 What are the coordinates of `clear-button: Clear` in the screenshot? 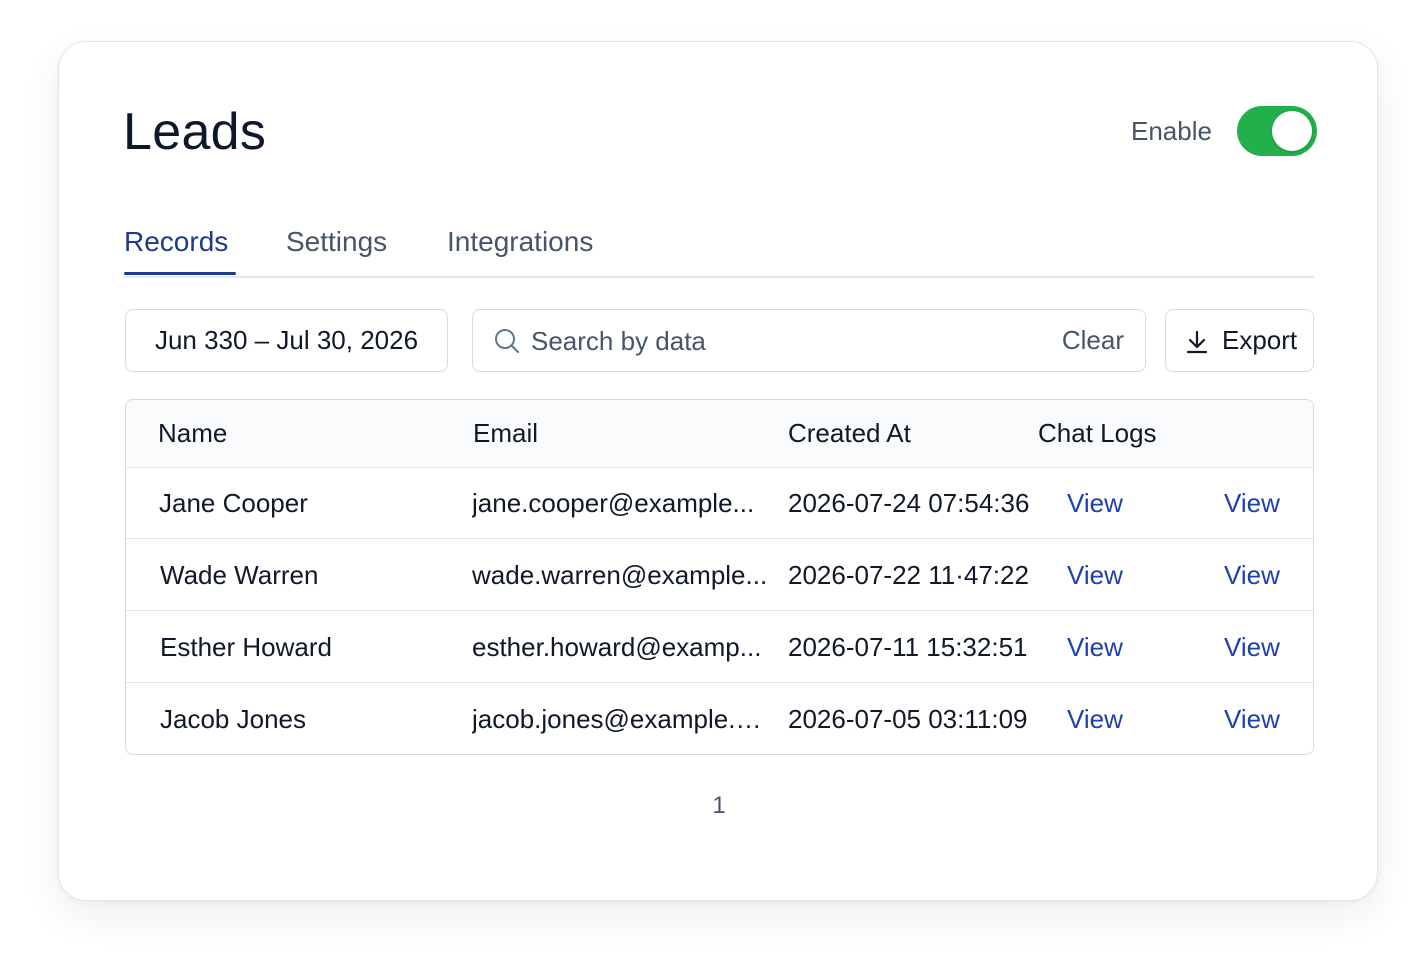 It's located at (1093, 340).